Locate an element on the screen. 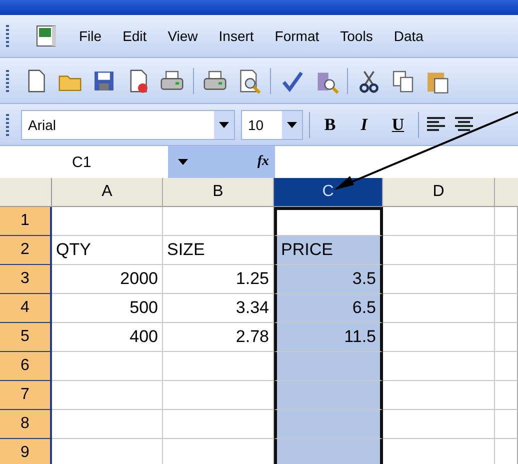 The width and height of the screenshot is (518, 464). italic-button: I is located at coordinates (364, 124).